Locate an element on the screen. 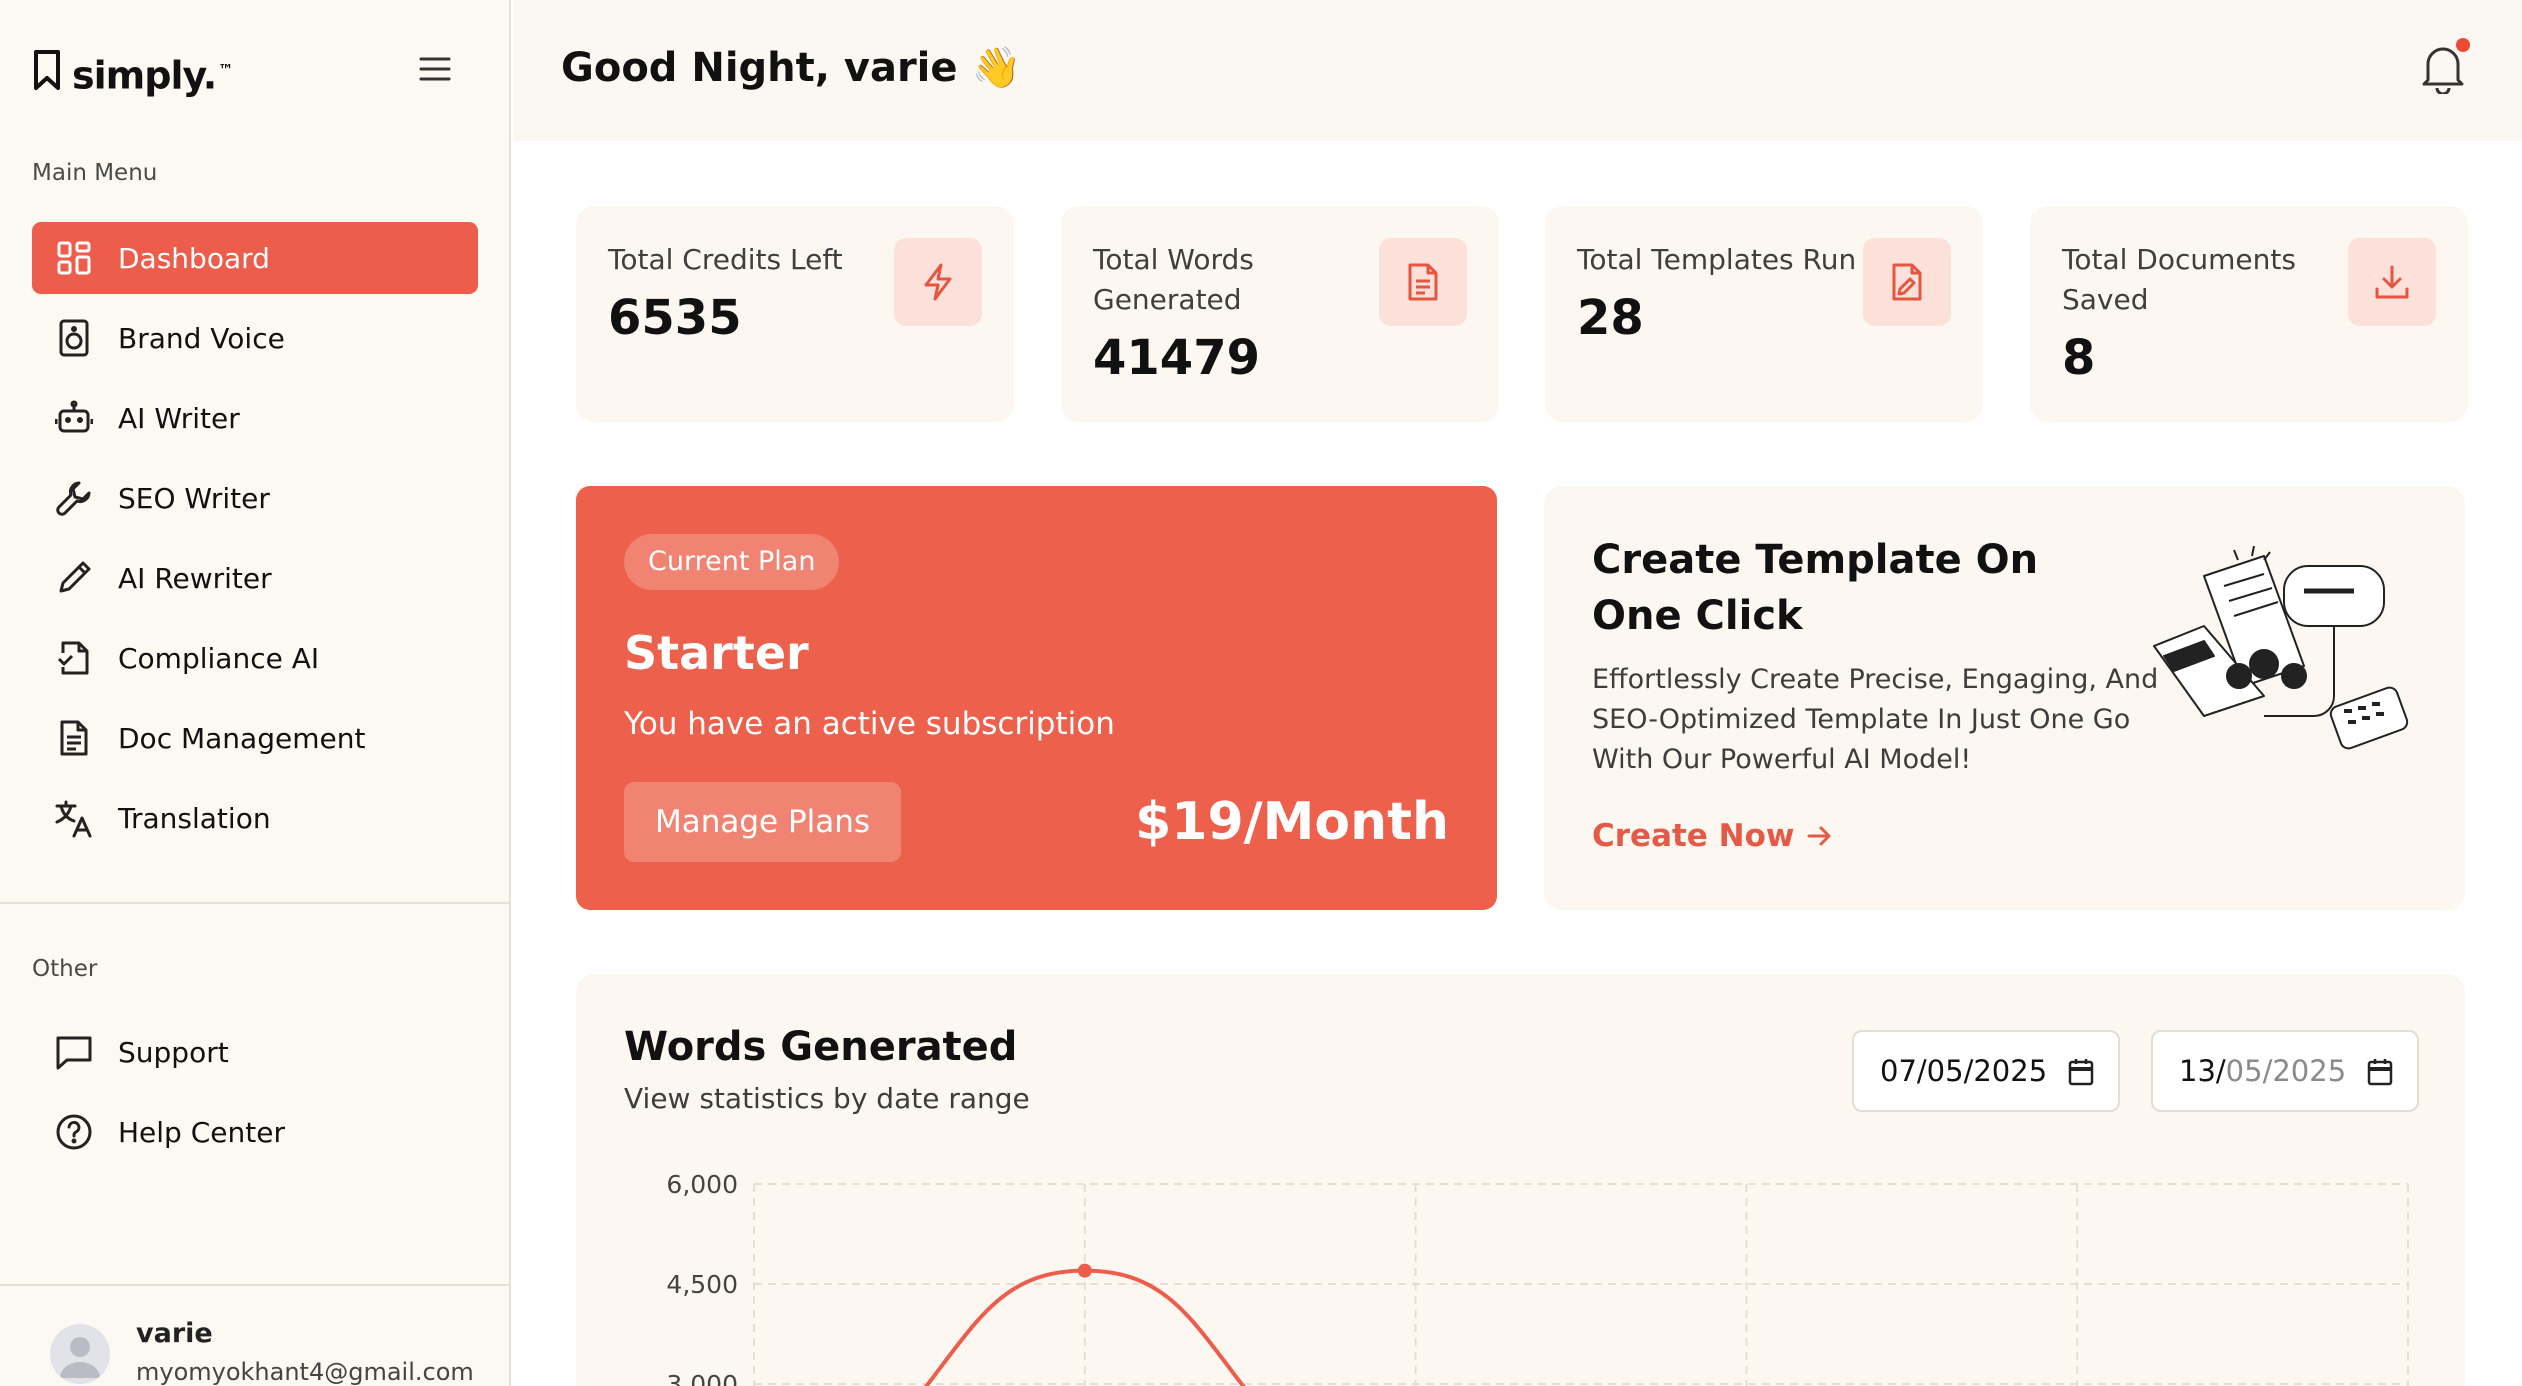 The width and height of the screenshot is (2522, 1386). document-edit-icon is located at coordinates (1907, 282).